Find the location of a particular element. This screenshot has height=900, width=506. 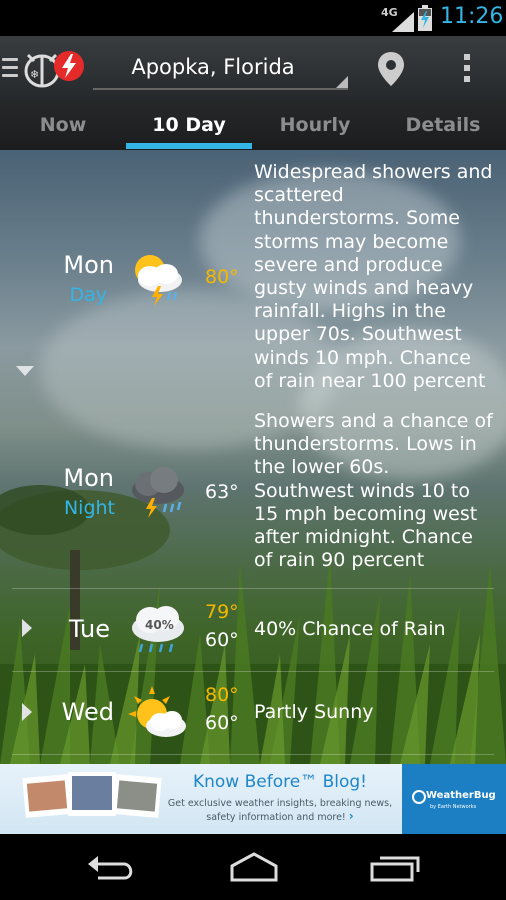

weatherbug-brand: WeatherBug is located at coordinates (461, 795).